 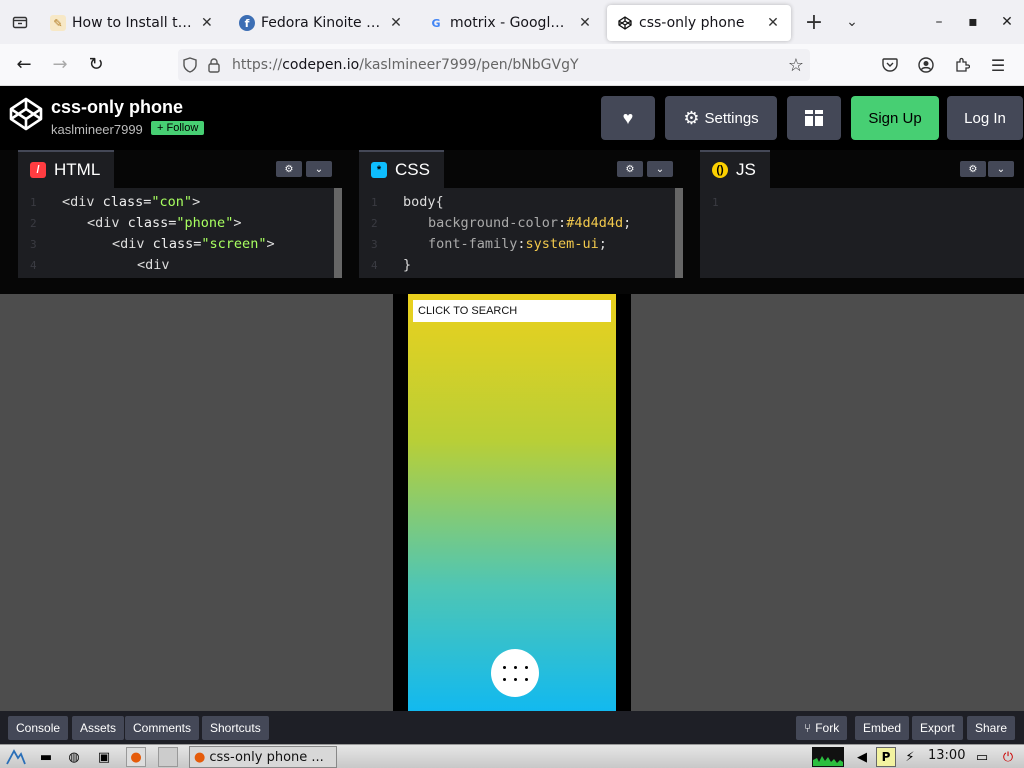 What do you see at coordinates (715, 202) in the screenshot?
I see `line-number: 1` at bounding box center [715, 202].